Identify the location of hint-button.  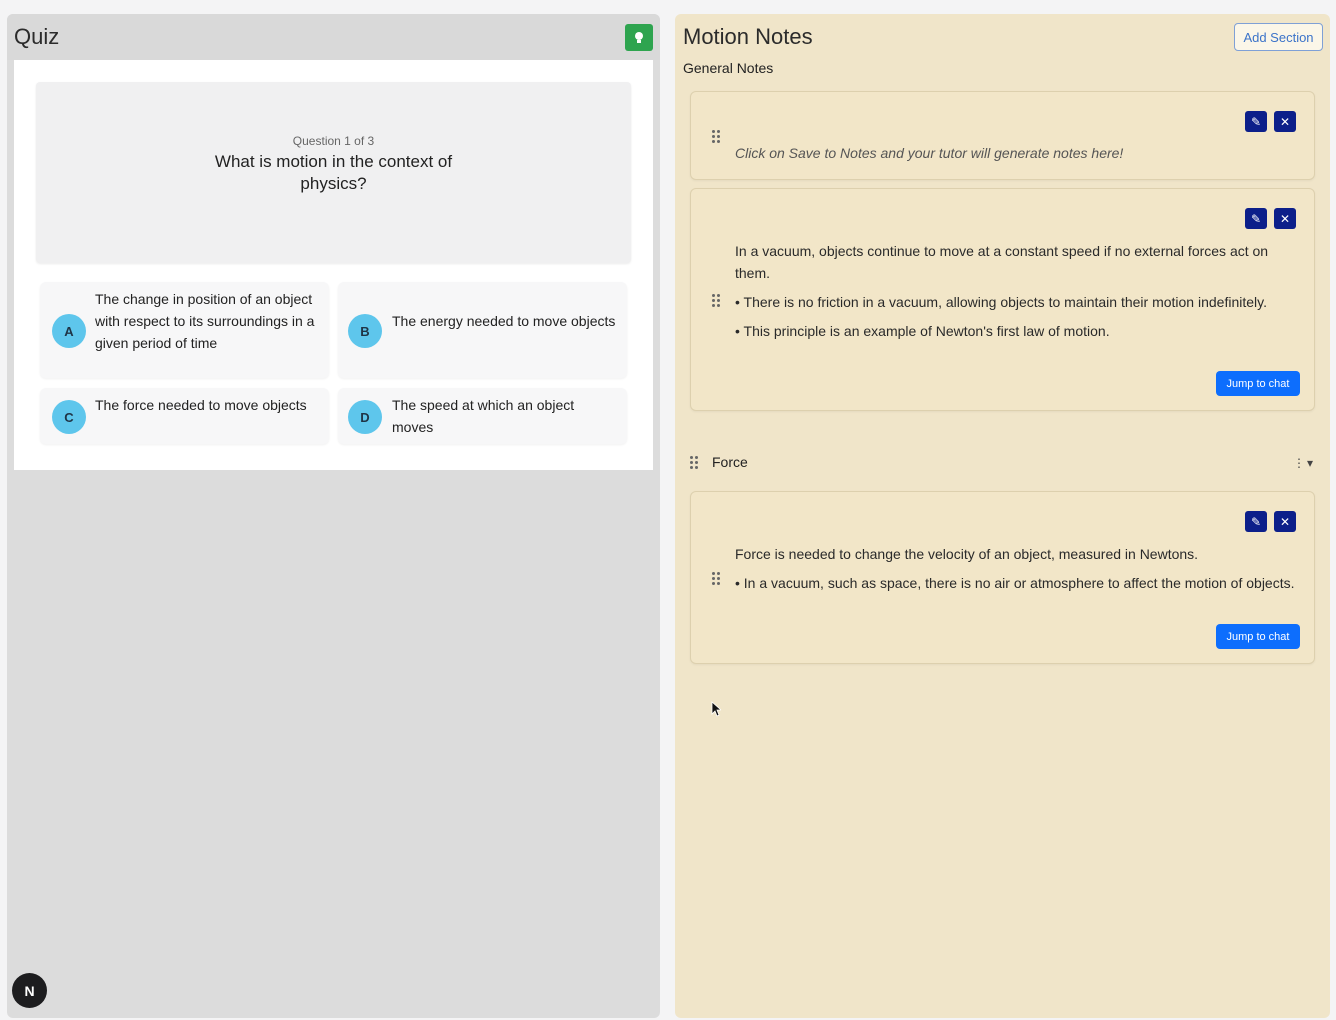
(639, 37).